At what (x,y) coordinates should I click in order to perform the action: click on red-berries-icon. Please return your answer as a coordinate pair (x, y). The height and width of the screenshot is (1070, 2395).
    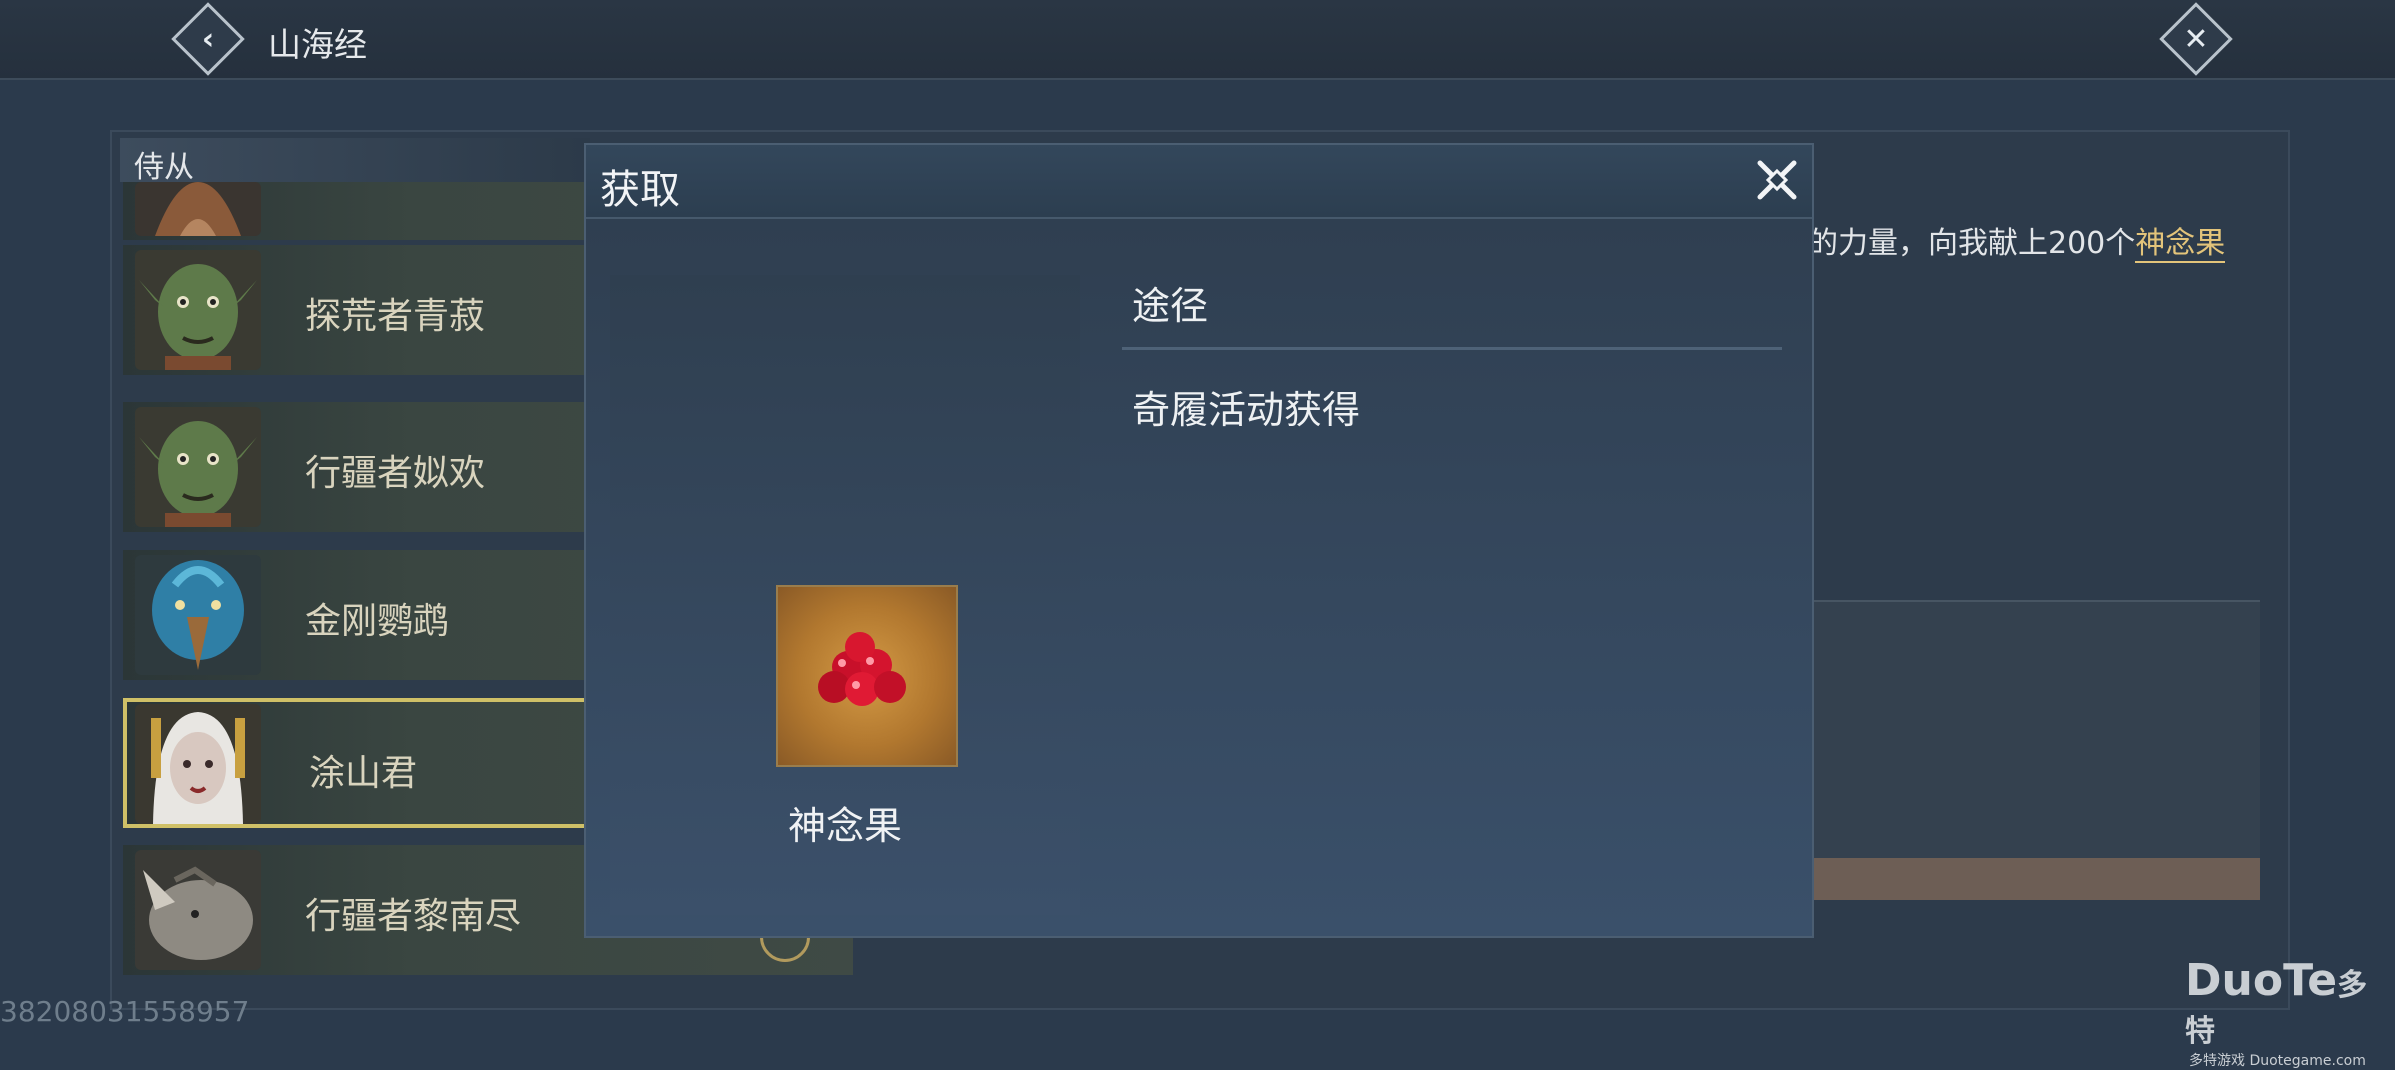
    Looking at the image, I should click on (862, 669).